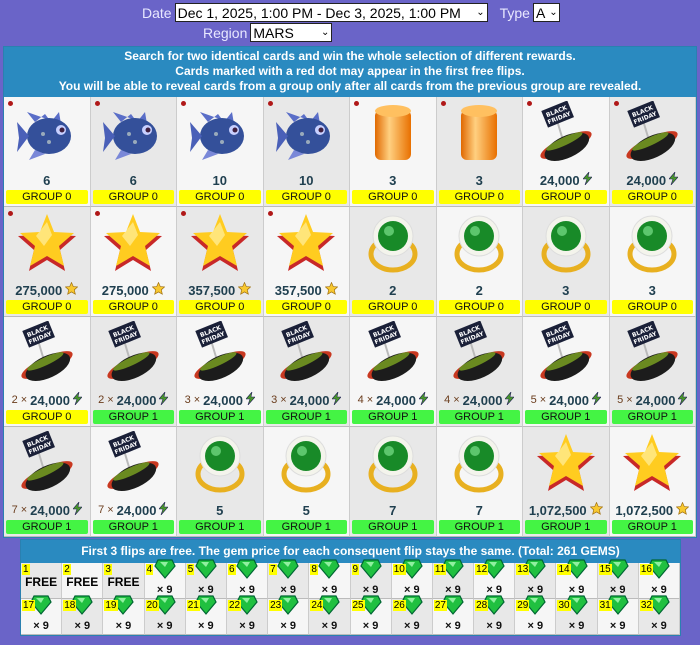 This screenshot has width=700, height=645. What do you see at coordinates (247, 615) in the screenshot?
I see `flip-slot: 22 × 9` at bounding box center [247, 615].